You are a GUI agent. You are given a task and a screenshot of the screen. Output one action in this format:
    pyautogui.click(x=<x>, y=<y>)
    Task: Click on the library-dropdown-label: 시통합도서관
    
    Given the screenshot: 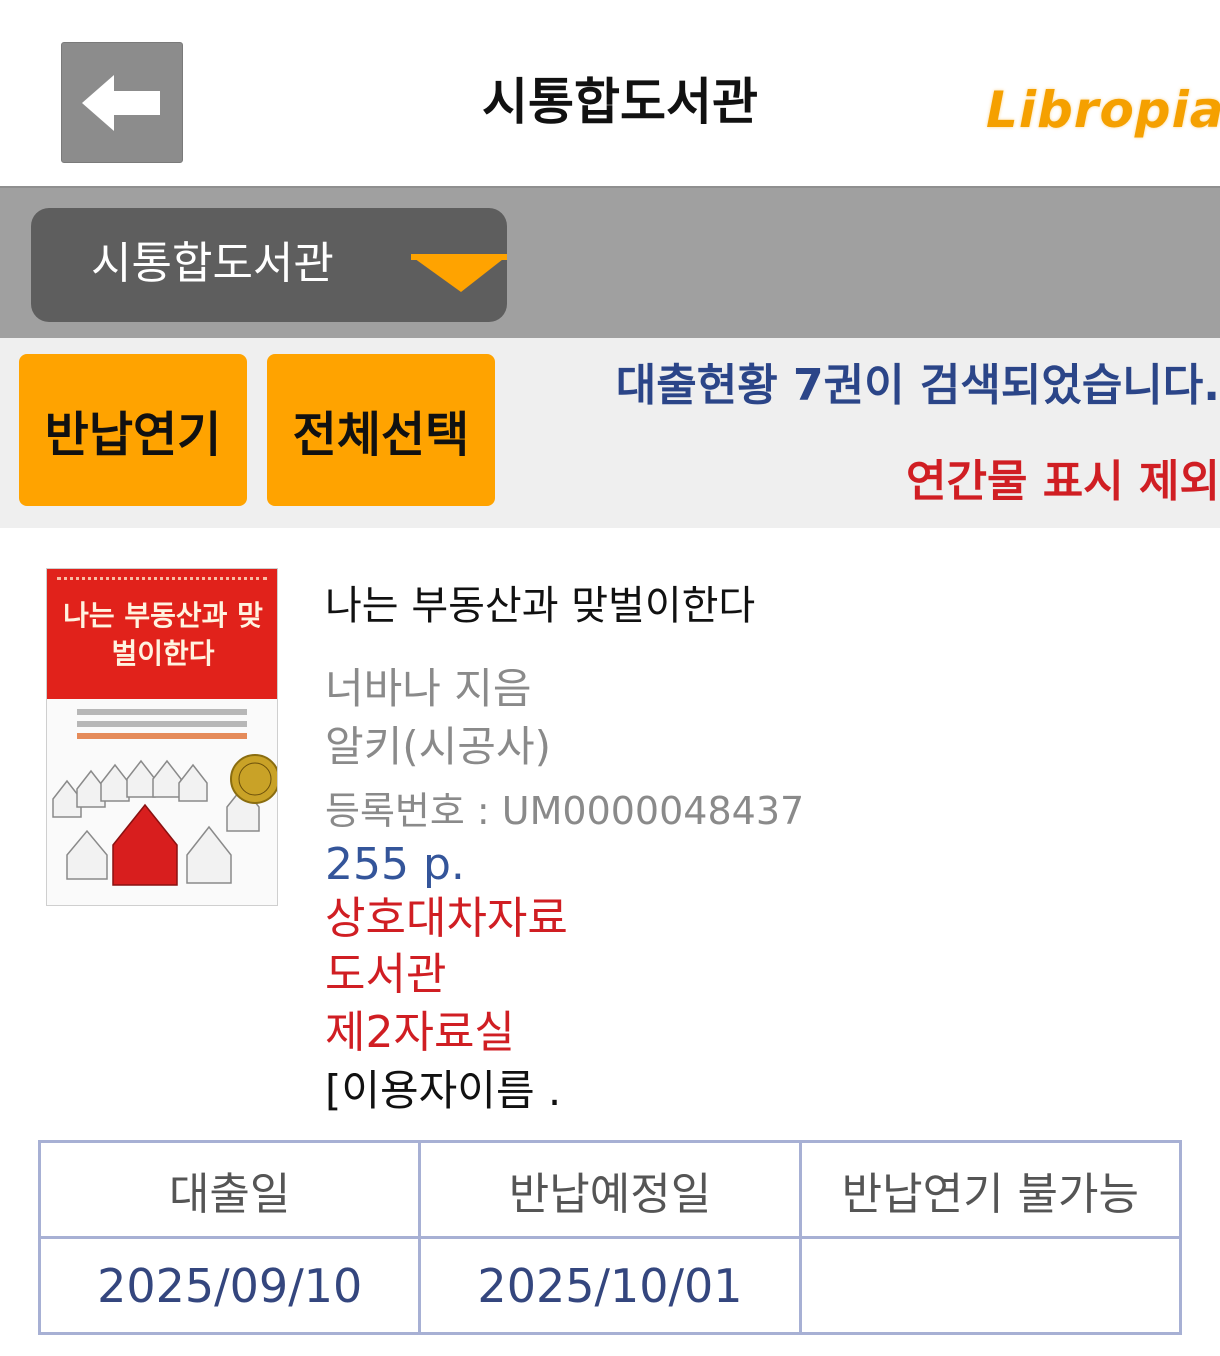 What is the action you would take?
    pyautogui.click(x=212, y=263)
    